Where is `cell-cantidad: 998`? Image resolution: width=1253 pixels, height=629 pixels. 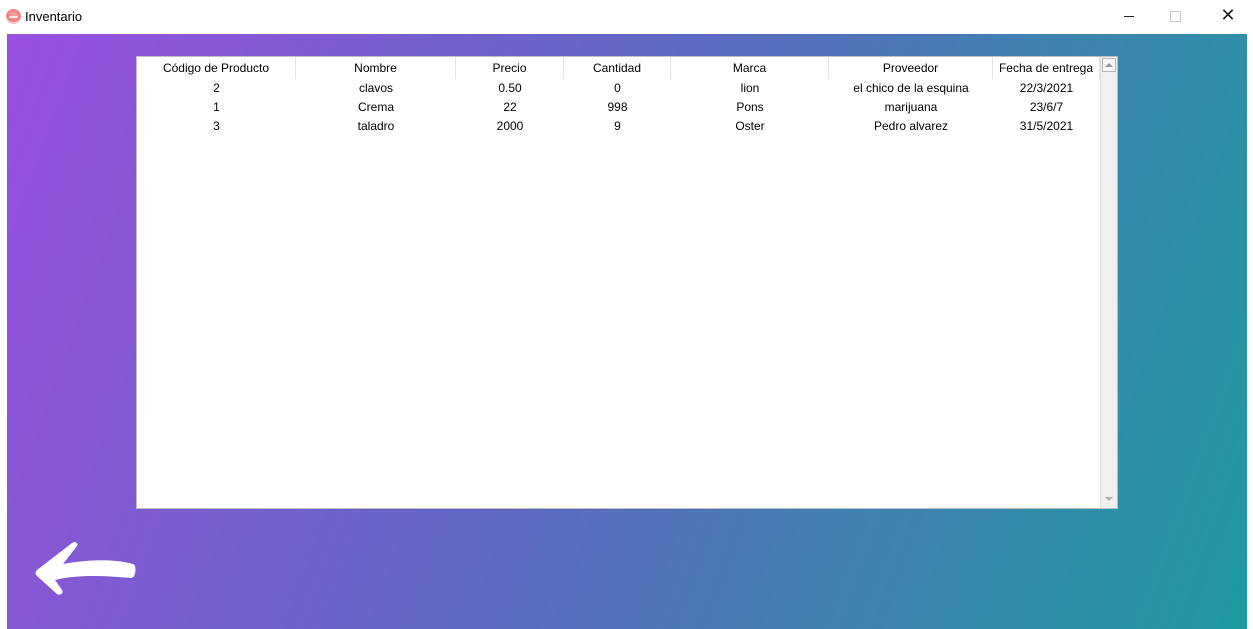
cell-cantidad: 998 is located at coordinates (617, 107).